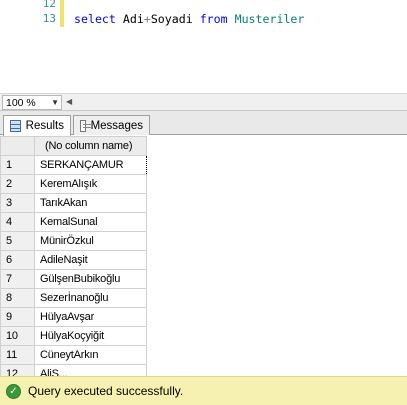 The height and width of the screenshot is (405, 407). I want to click on row-number: 10, so click(17, 336).